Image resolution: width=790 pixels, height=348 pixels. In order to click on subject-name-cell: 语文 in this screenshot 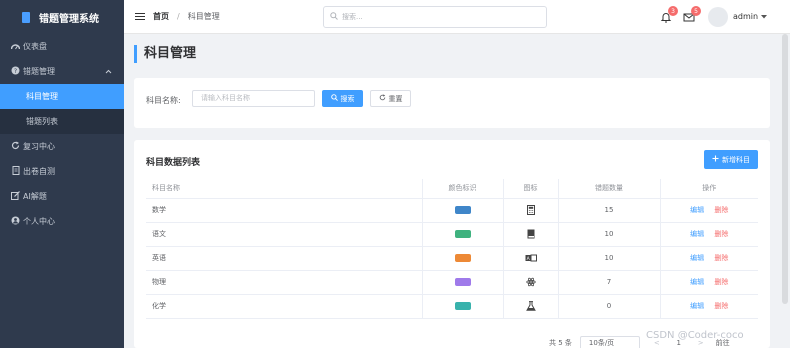, I will do `click(284, 234)`.